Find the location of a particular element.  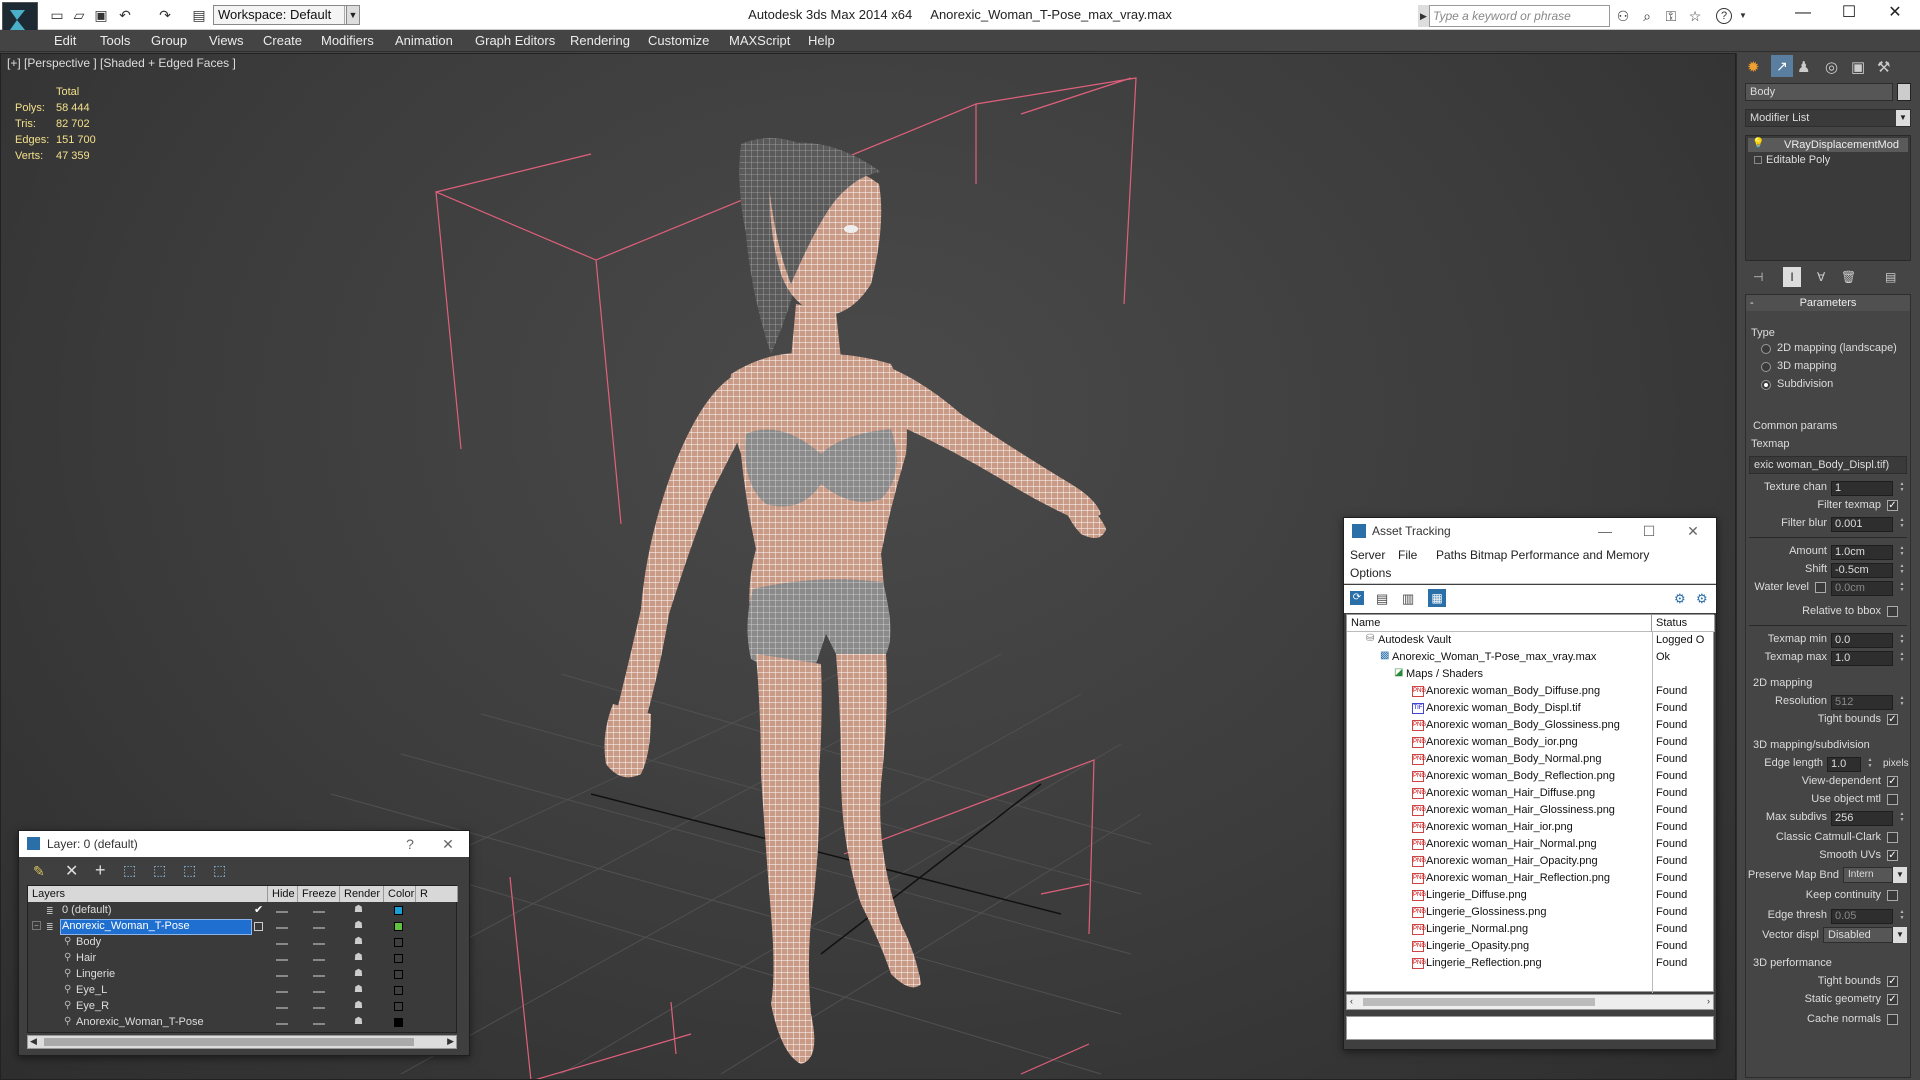

asset-row-file: ▩ Anorexic_Woman_T-Pose_max_vray.max Ok is located at coordinates (1530, 657).